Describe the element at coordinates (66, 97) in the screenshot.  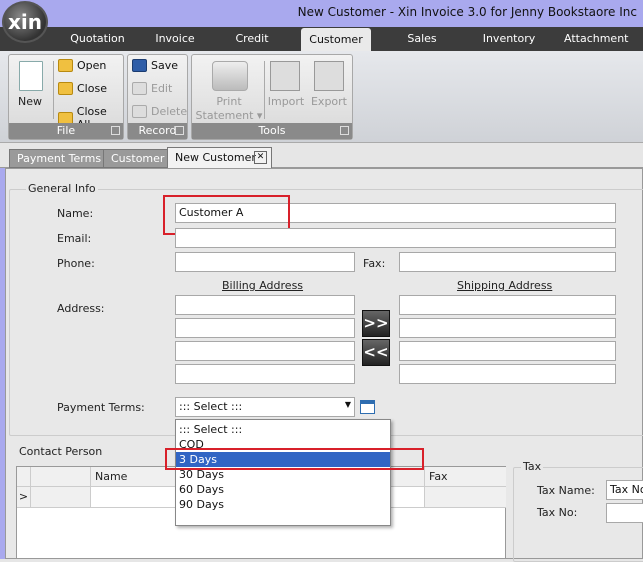
I see `file-group: New Open Close Close All File` at that location.